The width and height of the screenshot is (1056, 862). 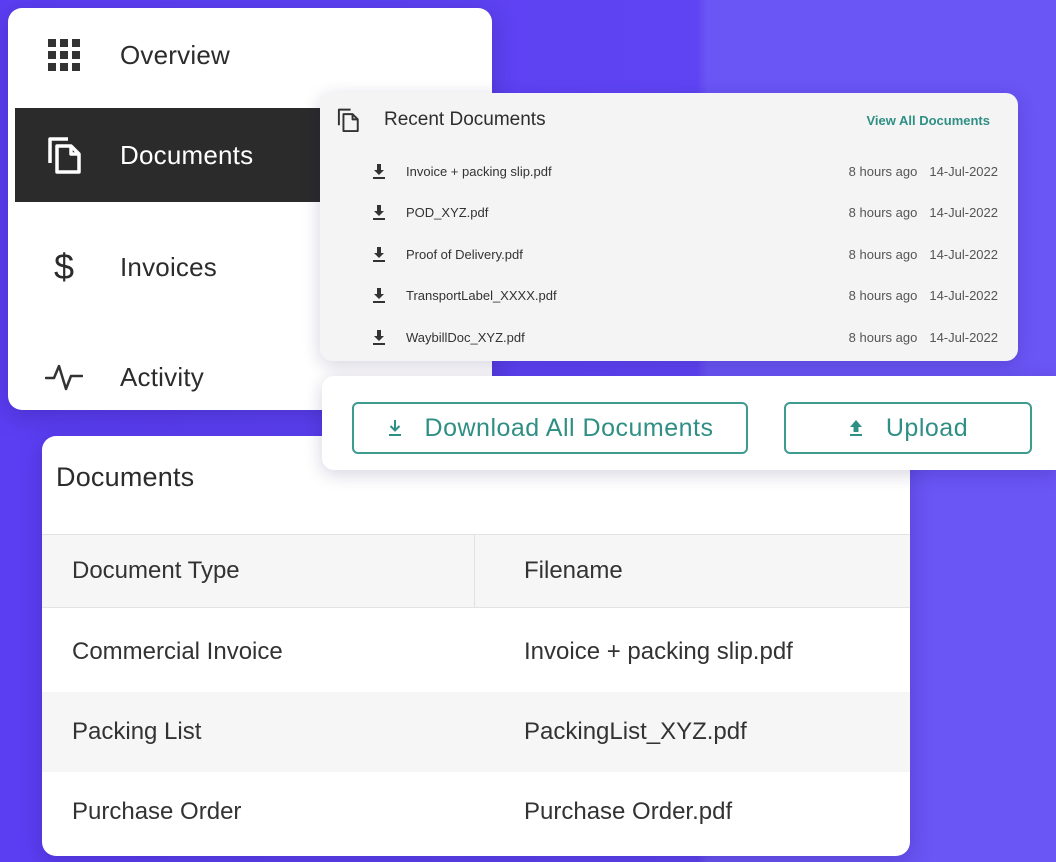 What do you see at coordinates (64, 266) in the screenshot?
I see `dollar-icon: $` at bounding box center [64, 266].